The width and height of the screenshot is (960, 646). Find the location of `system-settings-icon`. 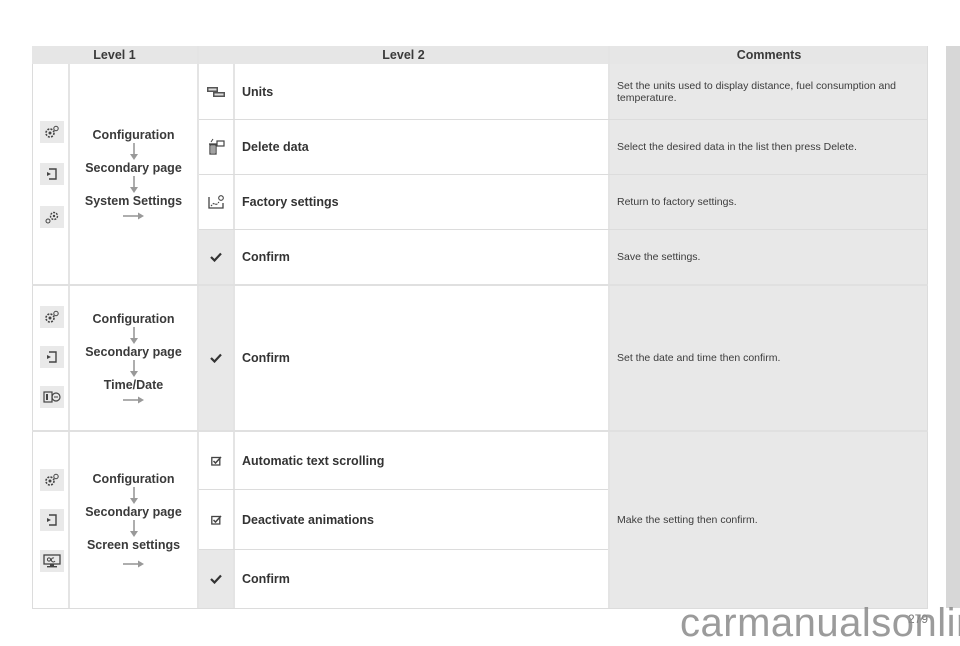

system-settings-icon is located at coordinates (52, 217).